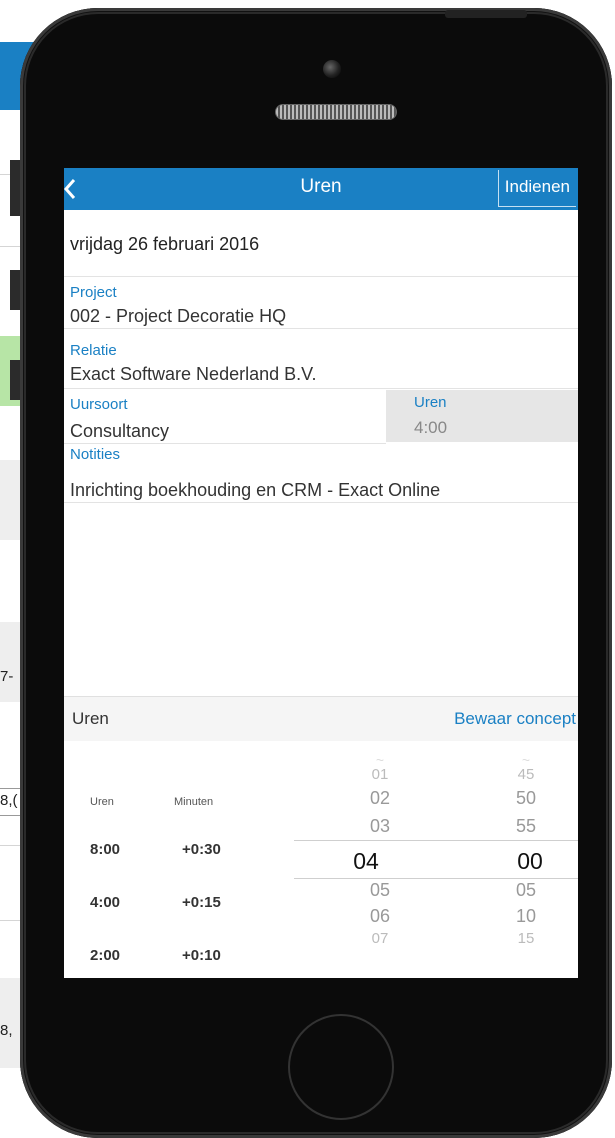 The image size is (615, 1138). What do you see at coordinates (482, 416) in the screenshot?
I see `hours-field: Uren 4:00` at bounding box center [482, 416].